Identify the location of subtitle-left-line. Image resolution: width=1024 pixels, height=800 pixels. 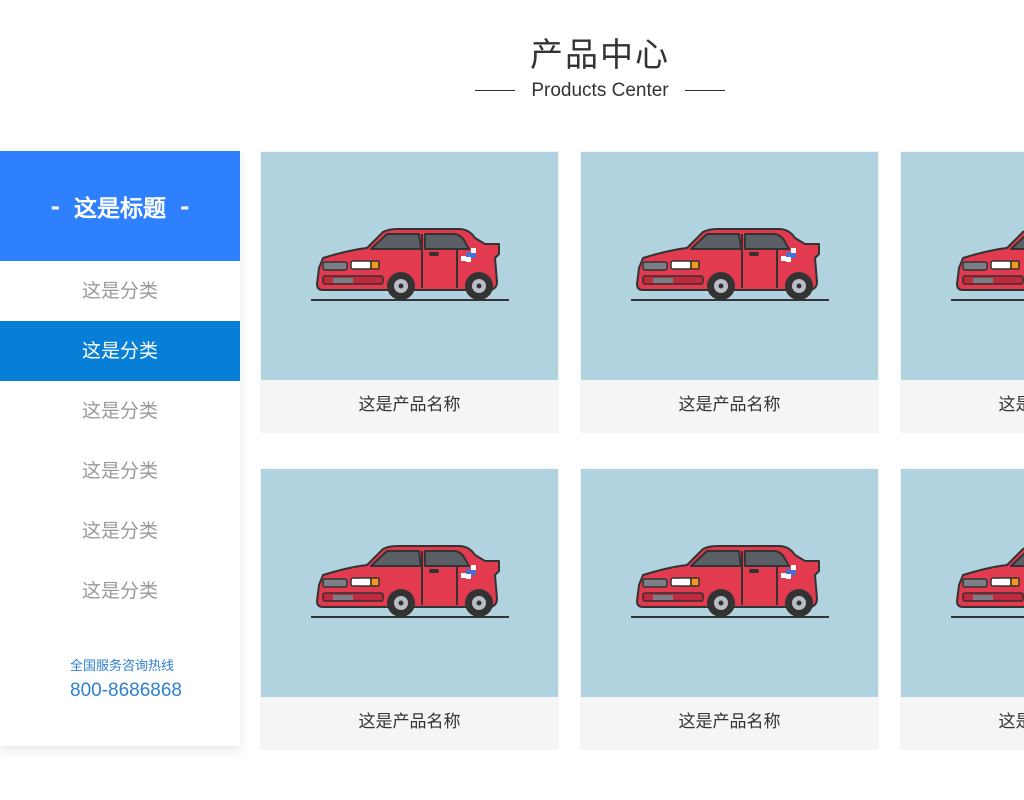
(495, 91).